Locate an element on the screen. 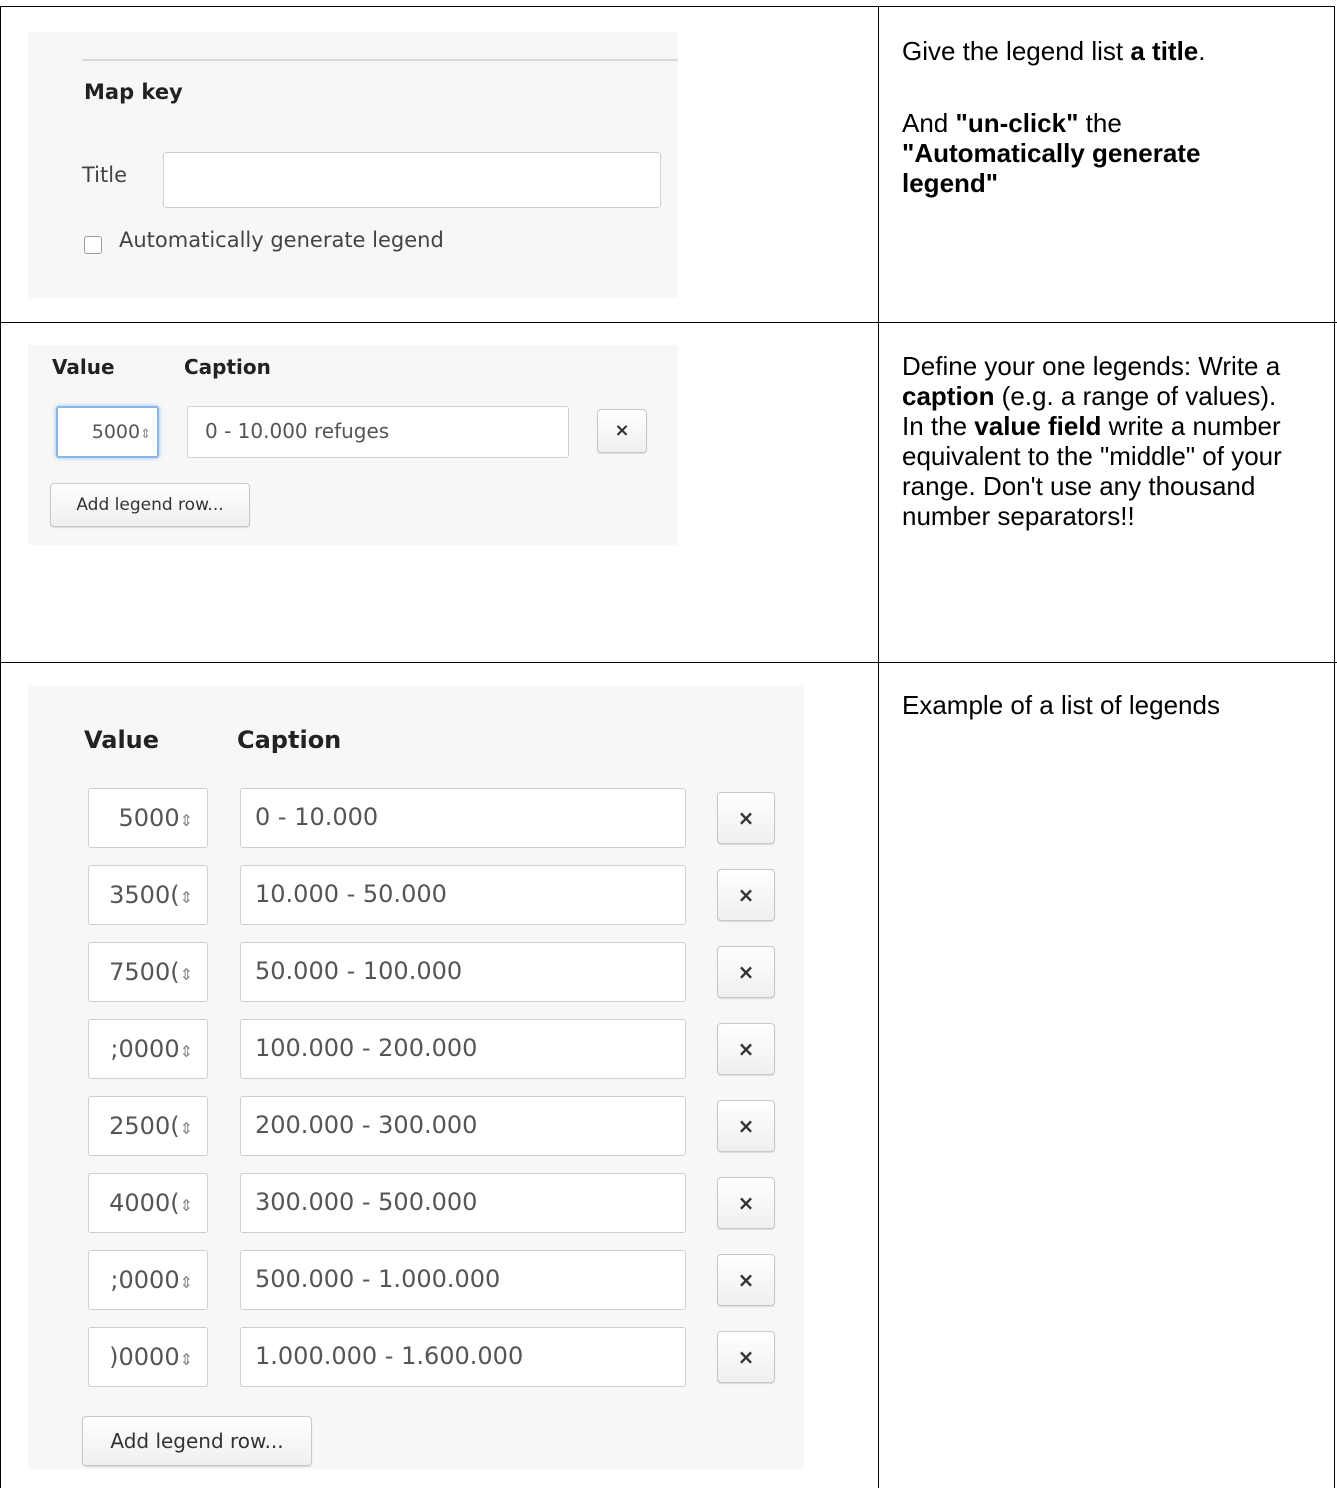  instr-text: And is located at coordinates (929, 123).